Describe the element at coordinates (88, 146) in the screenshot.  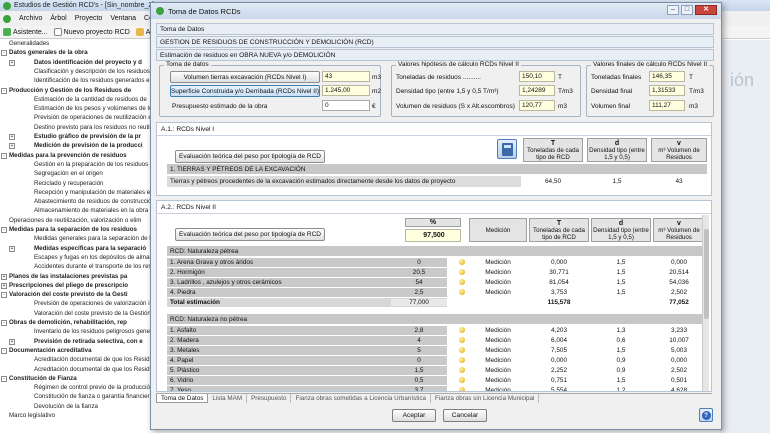
I see `tree-item: Medición de previsión de la producci` at that location.